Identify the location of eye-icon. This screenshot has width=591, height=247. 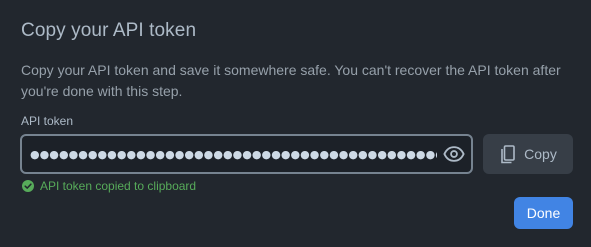
(454, 154).